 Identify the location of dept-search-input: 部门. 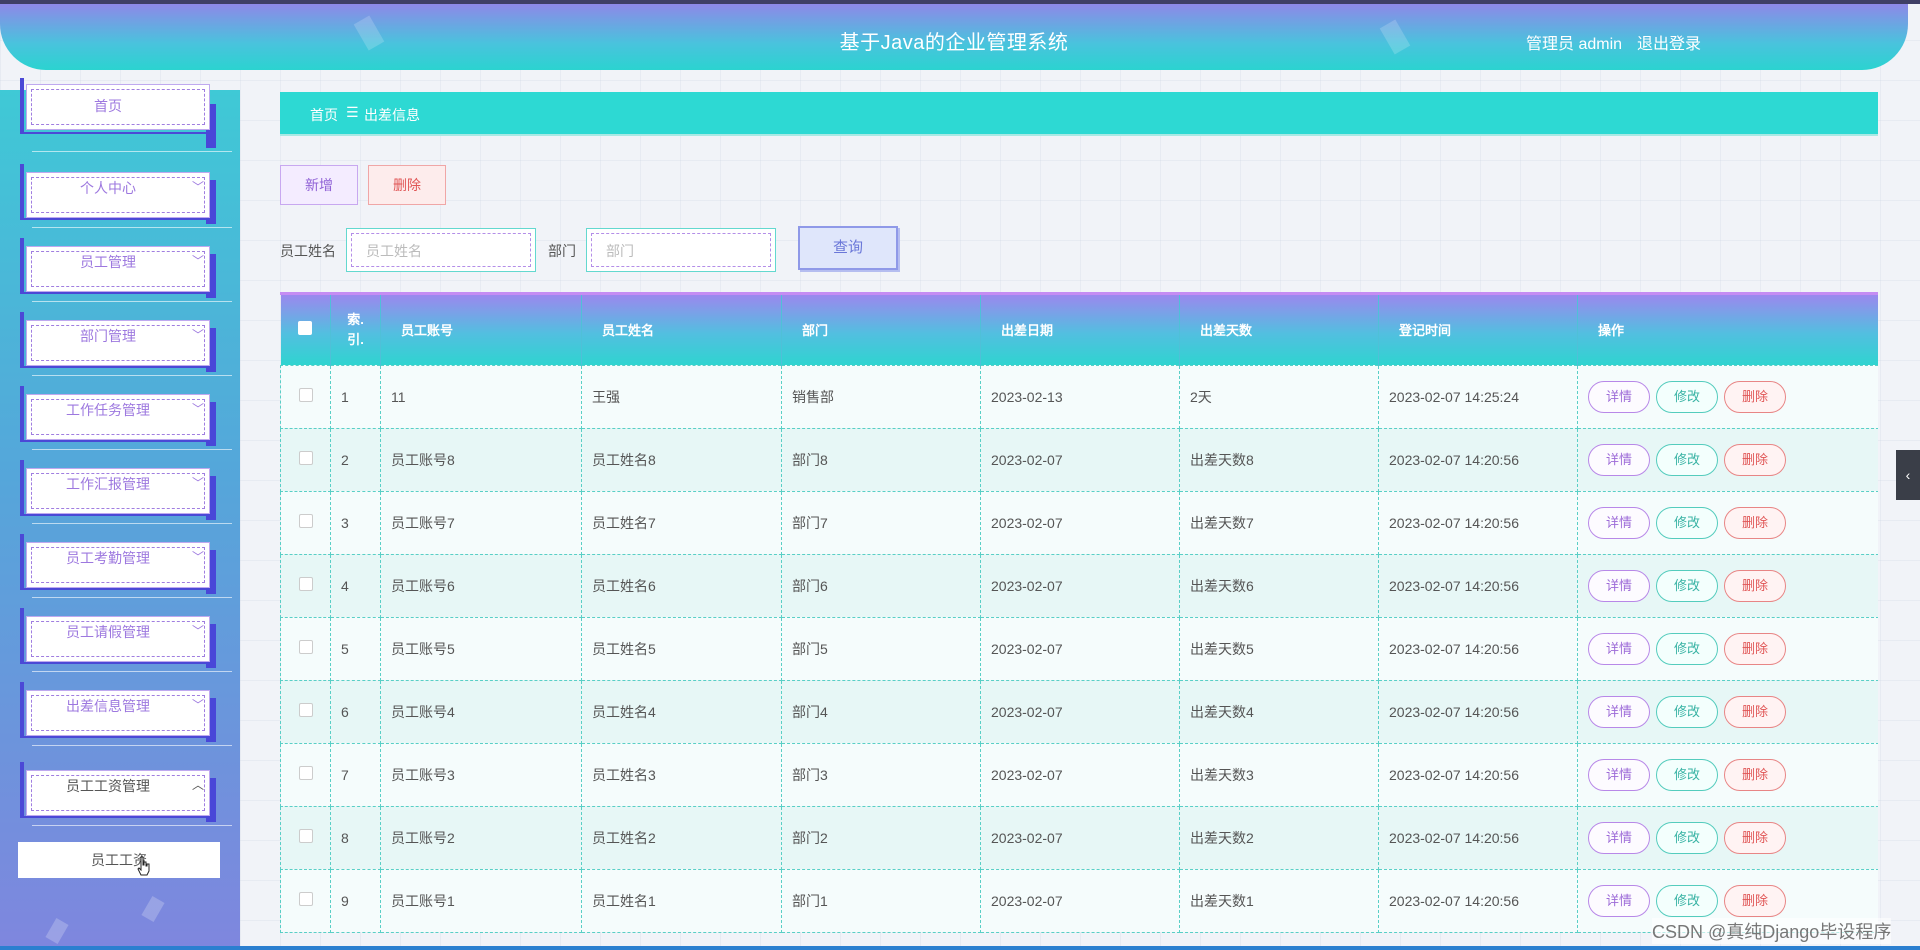
(681, 250).